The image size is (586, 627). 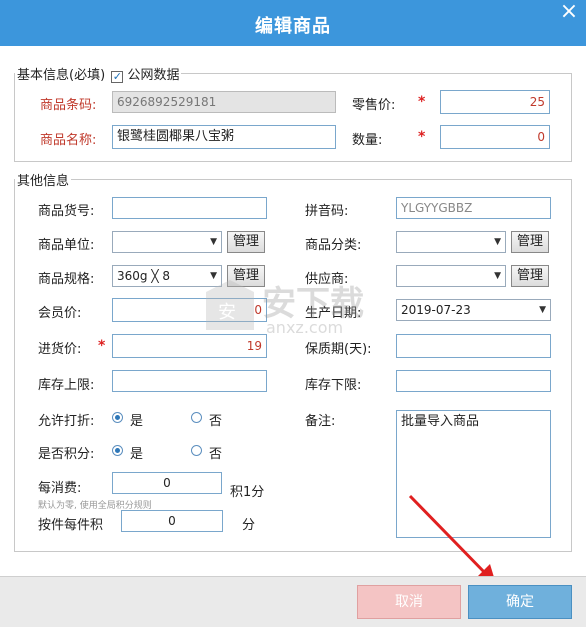 I want to click on production-date-label: 生产日期:, so click(x=333, y=313).